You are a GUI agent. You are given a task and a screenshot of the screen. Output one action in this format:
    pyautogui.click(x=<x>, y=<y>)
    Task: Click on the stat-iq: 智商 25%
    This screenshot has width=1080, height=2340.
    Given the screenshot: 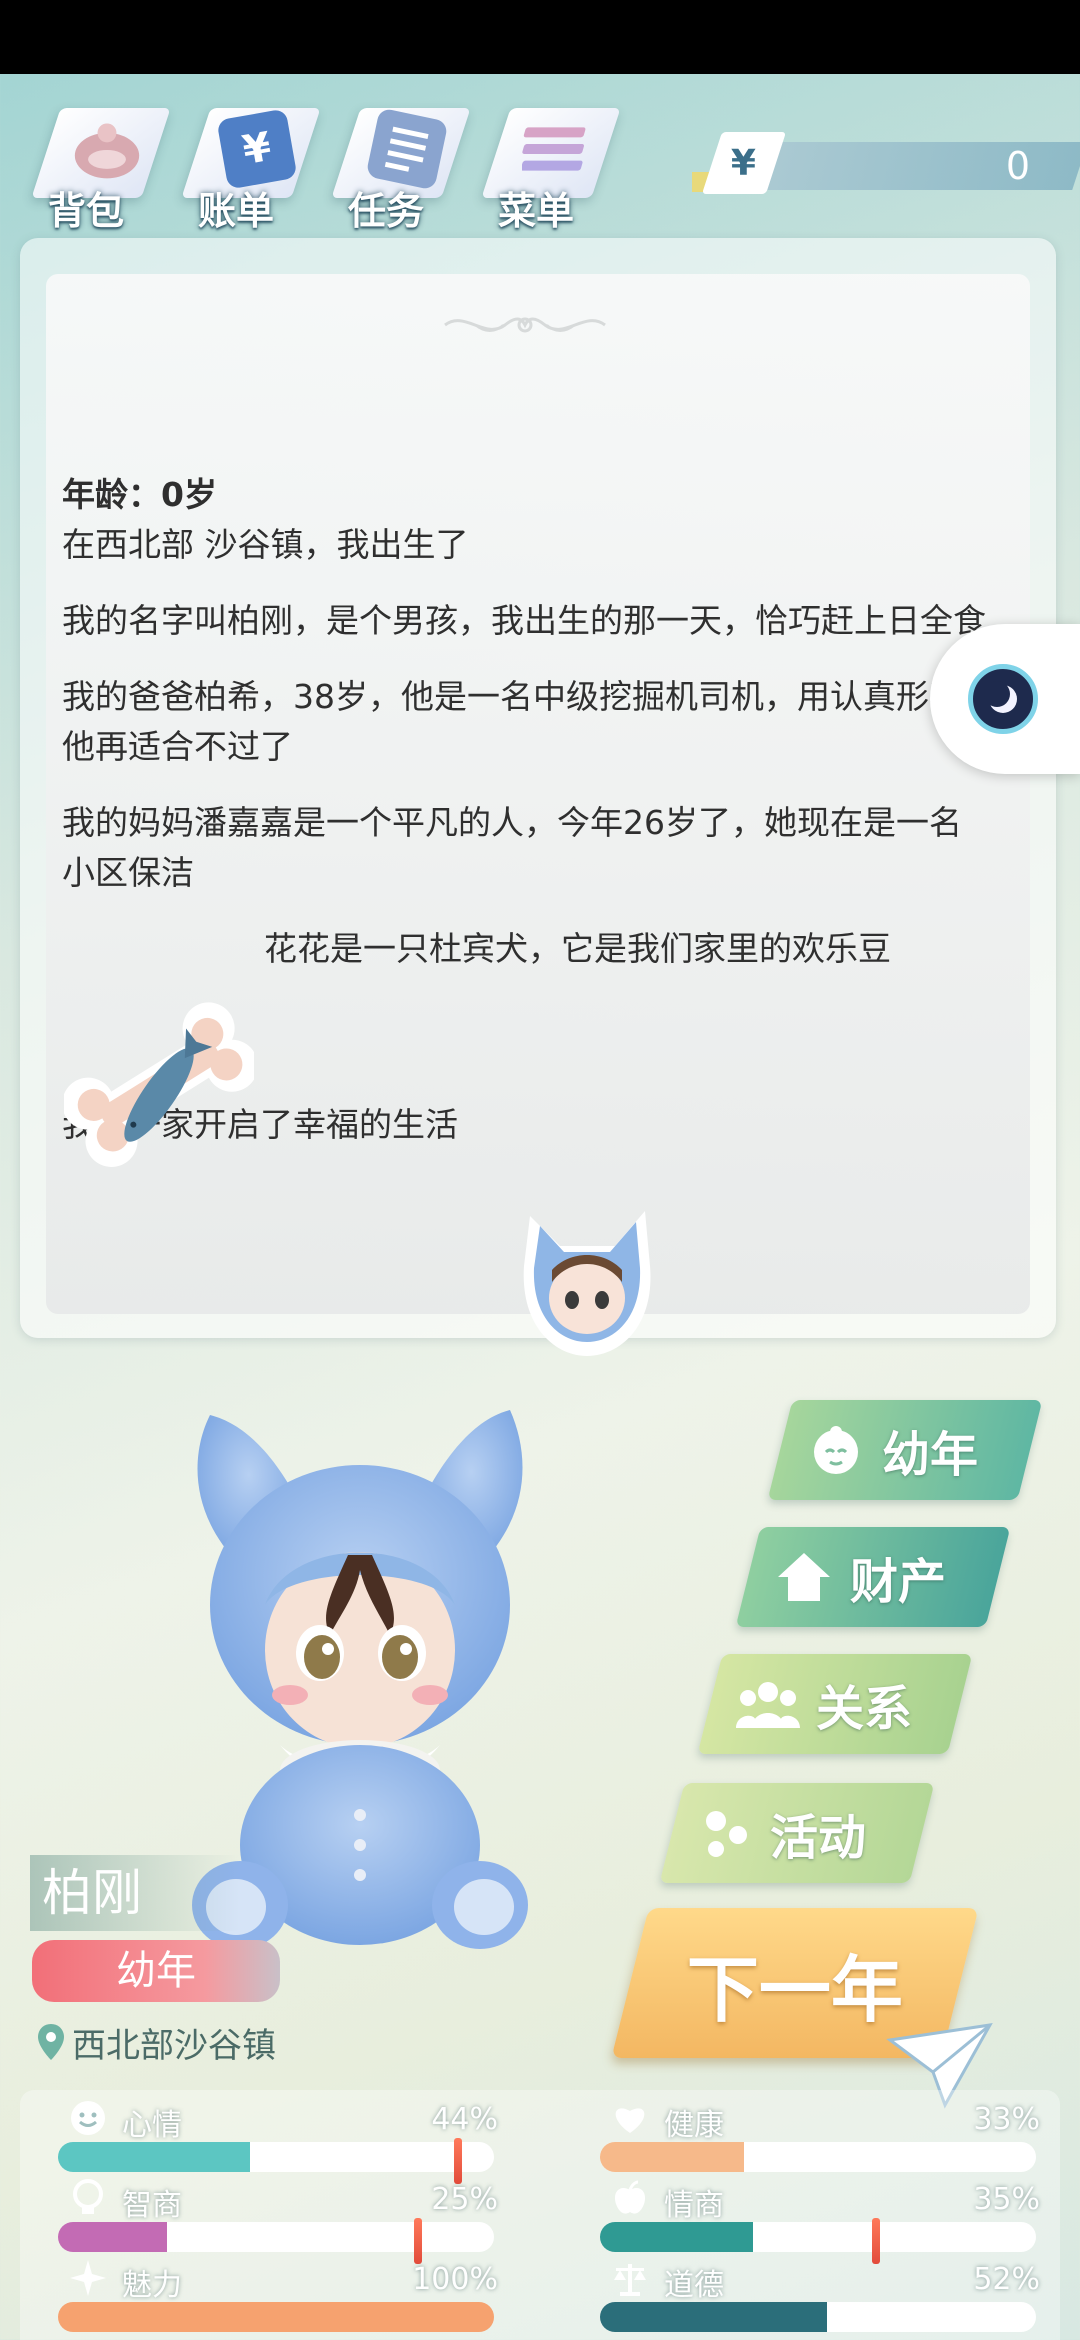 What is the action you would take?
    pyautogui.click(x=278, y=2221)
    